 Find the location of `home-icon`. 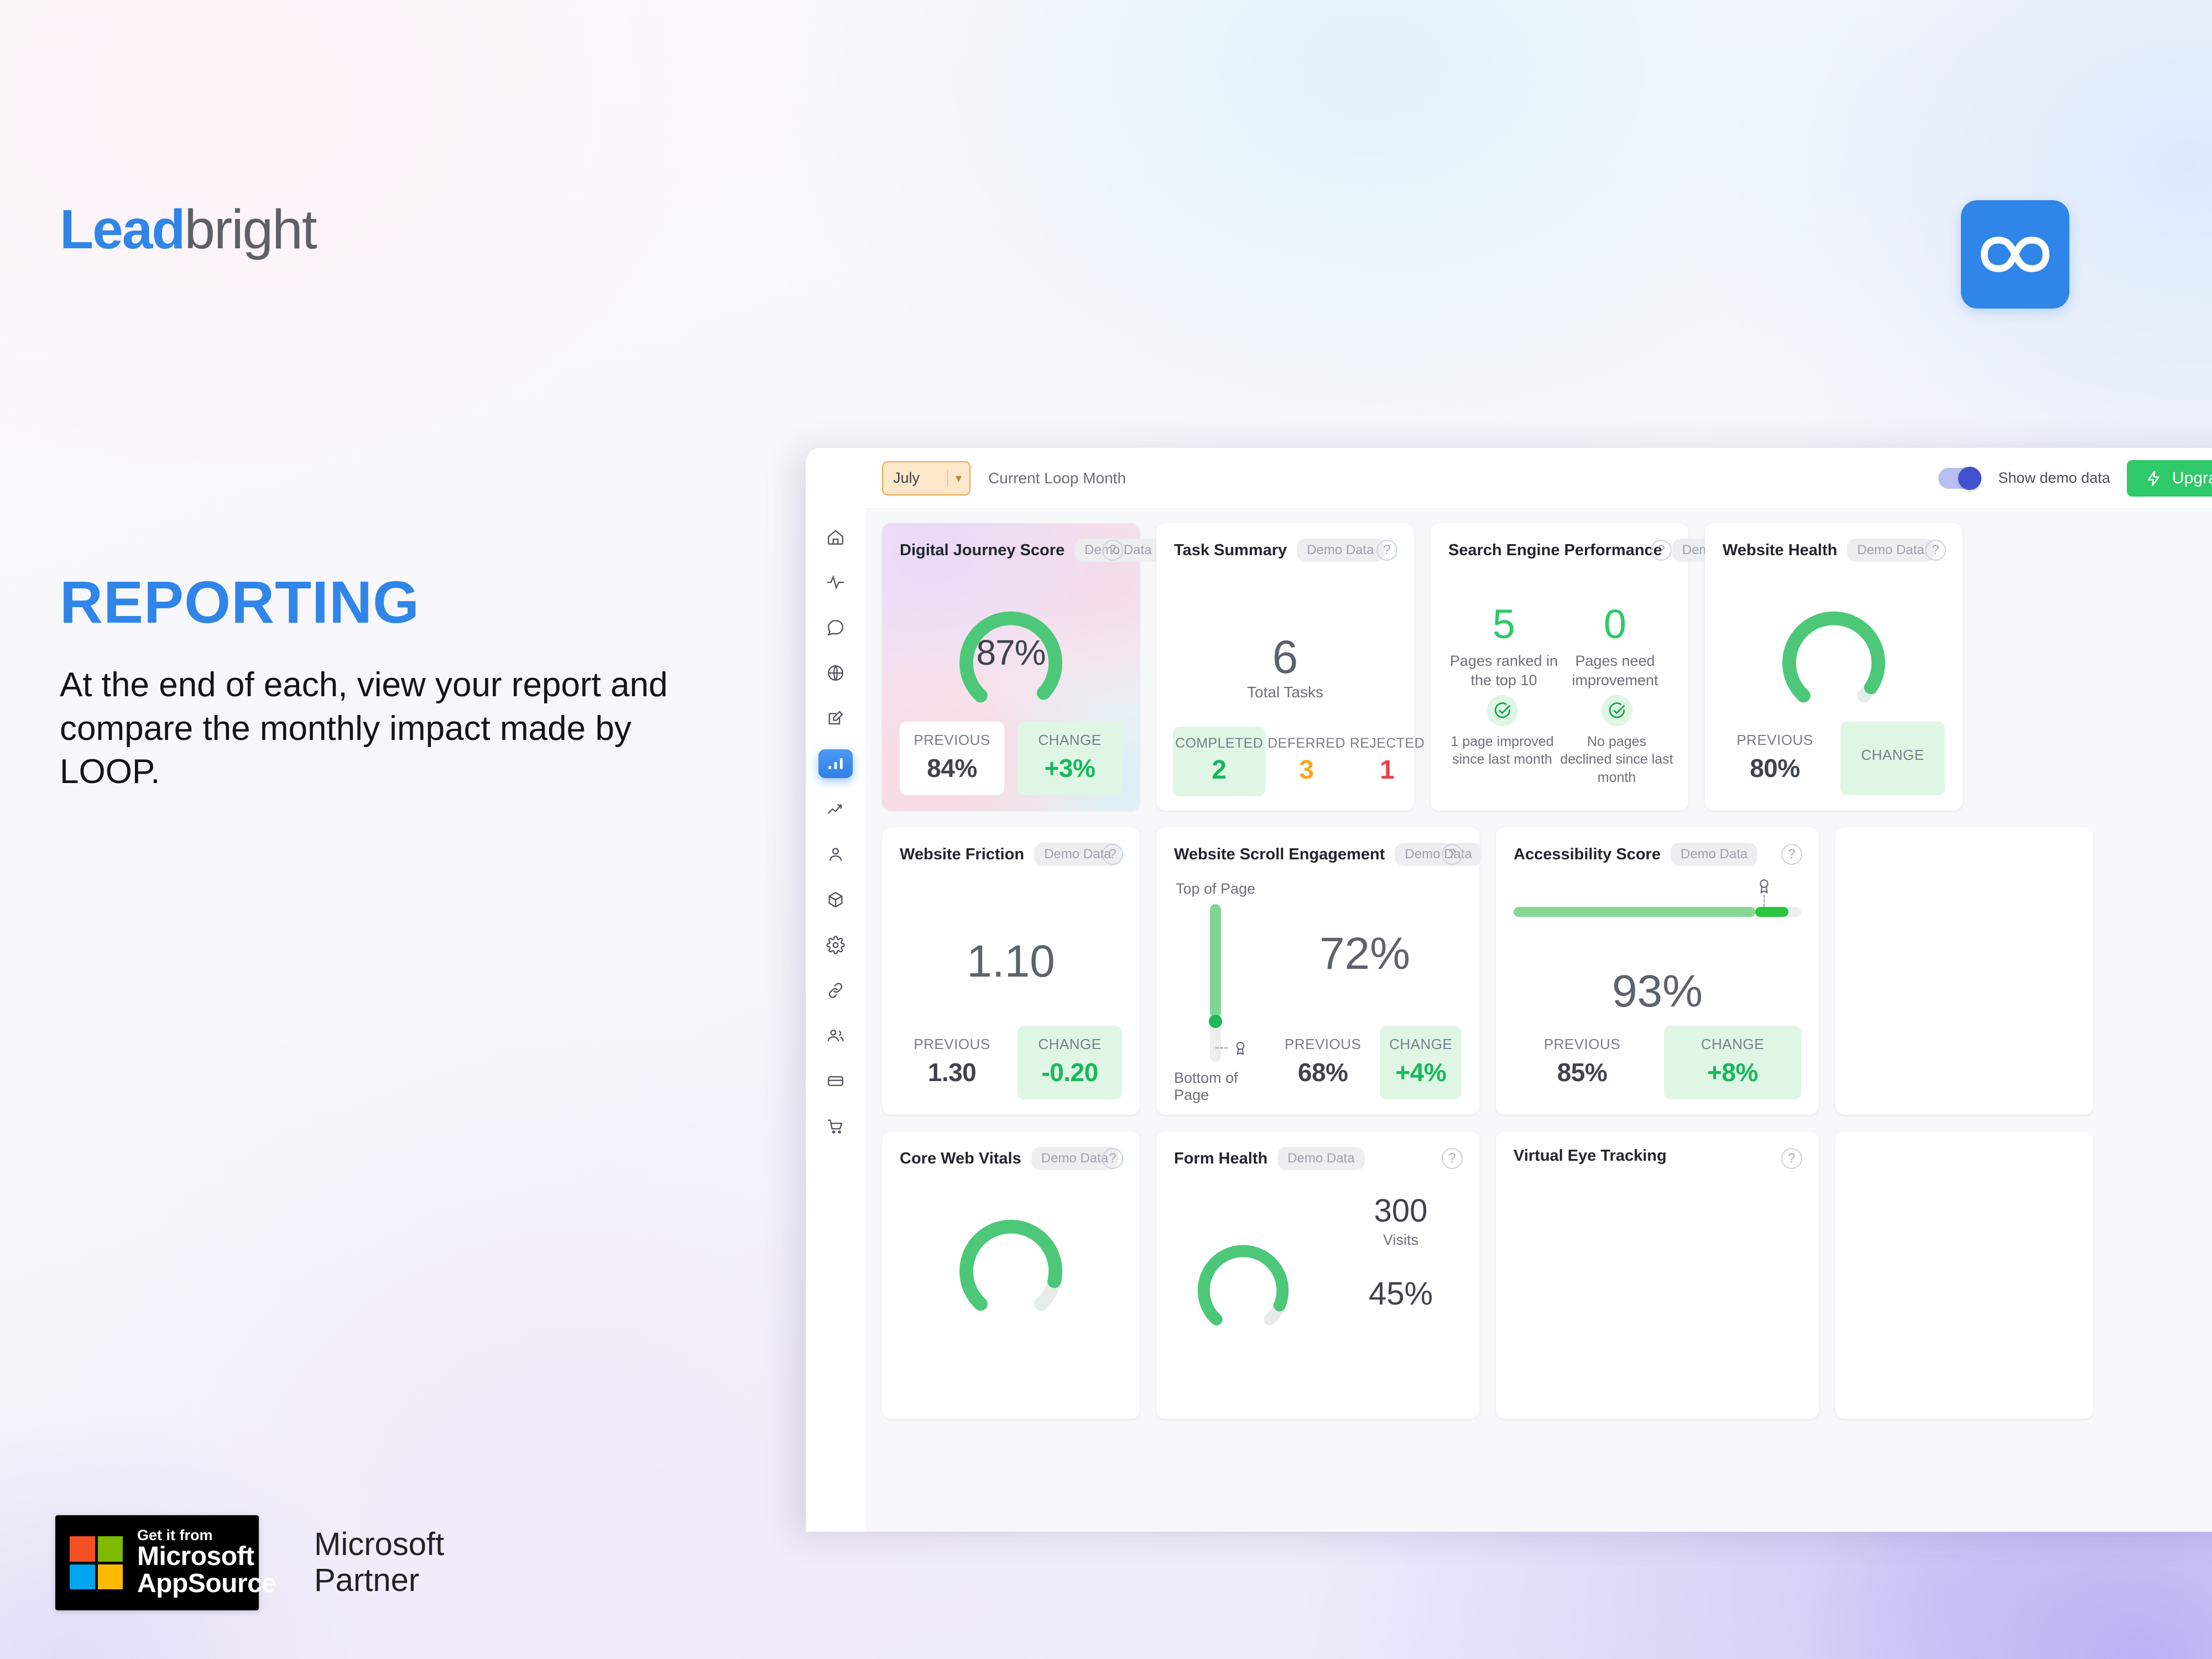

home-icon is located at coordinates (836, 538).